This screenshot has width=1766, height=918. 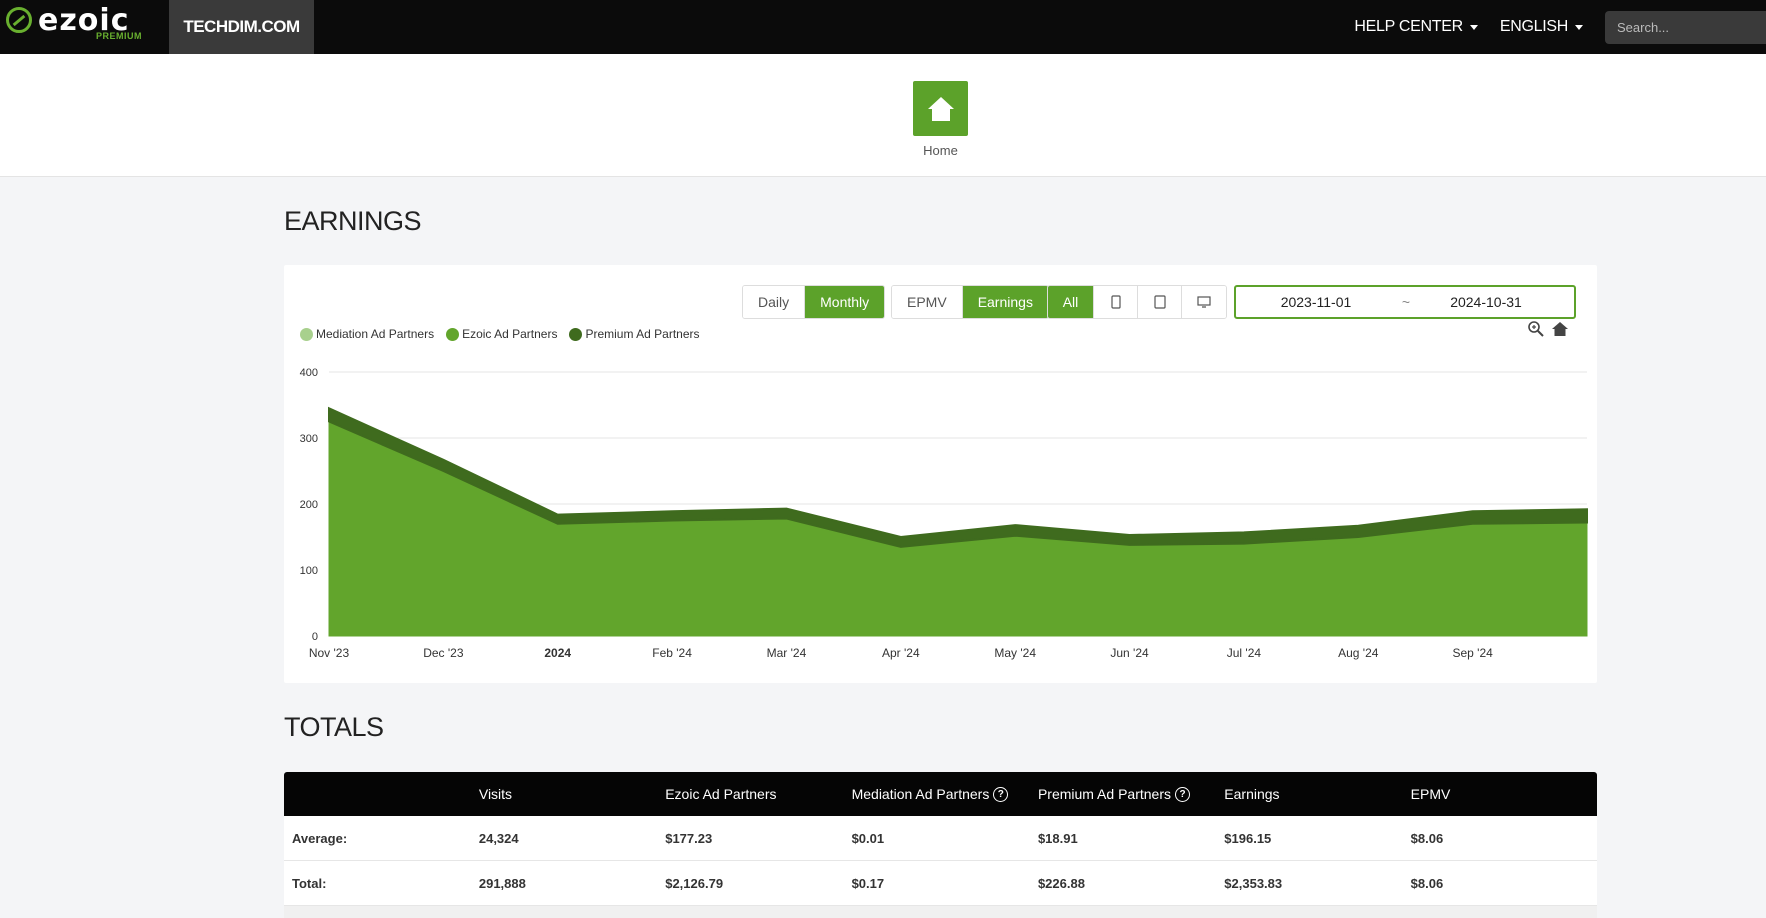 What do you see at coordinates (1252, 794) in the screenshot?
I see `column-label: Earnings` at bounding box center [1252, 794].